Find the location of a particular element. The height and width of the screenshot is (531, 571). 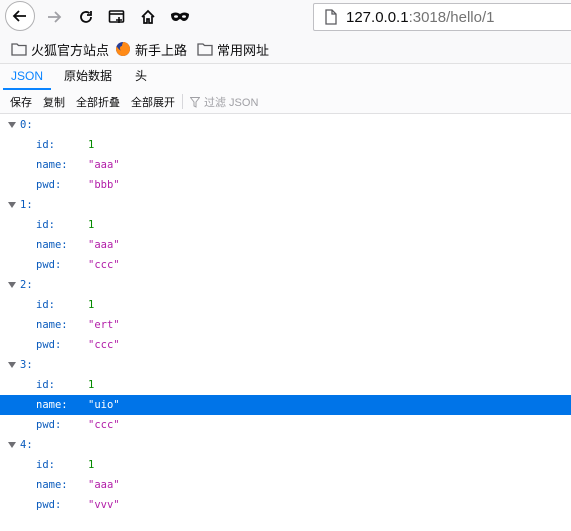

tree-row: pwd: "vvv" is located at coordinates (285, 505).